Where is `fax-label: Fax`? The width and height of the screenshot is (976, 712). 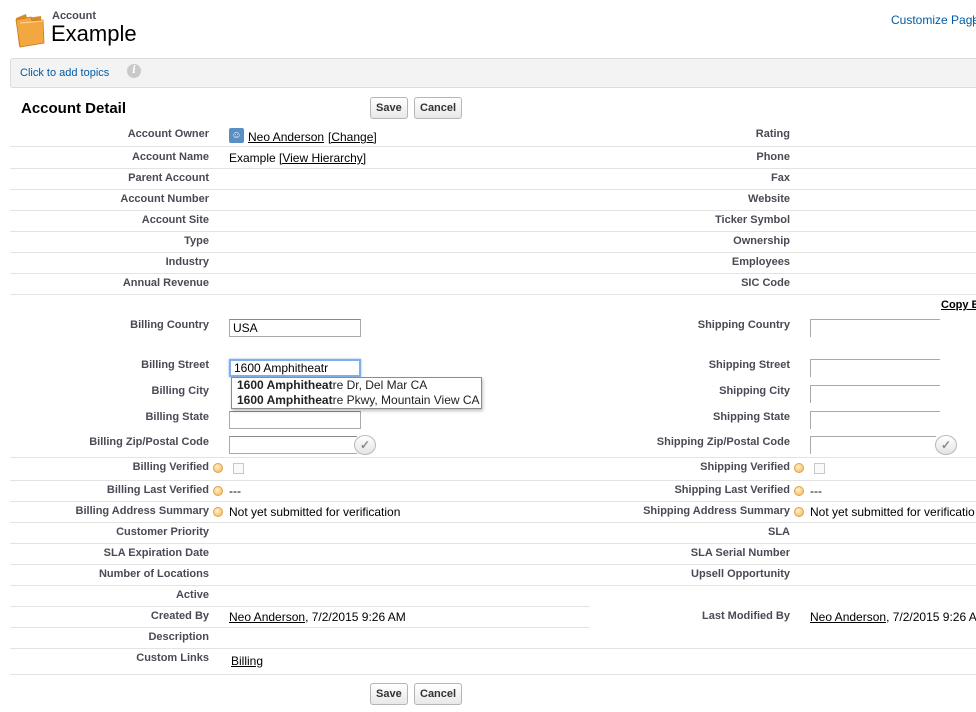 fax-label: Fax is located at coordinates (780, 178).